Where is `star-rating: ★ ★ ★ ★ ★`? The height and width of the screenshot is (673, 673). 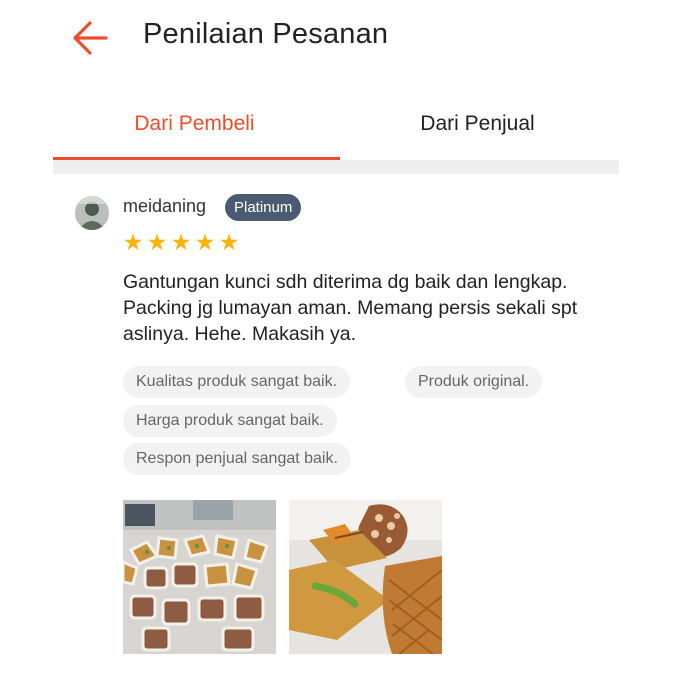 star-rating: ★ ★ ★ ★ ★ is located at coordinates (181, 243).